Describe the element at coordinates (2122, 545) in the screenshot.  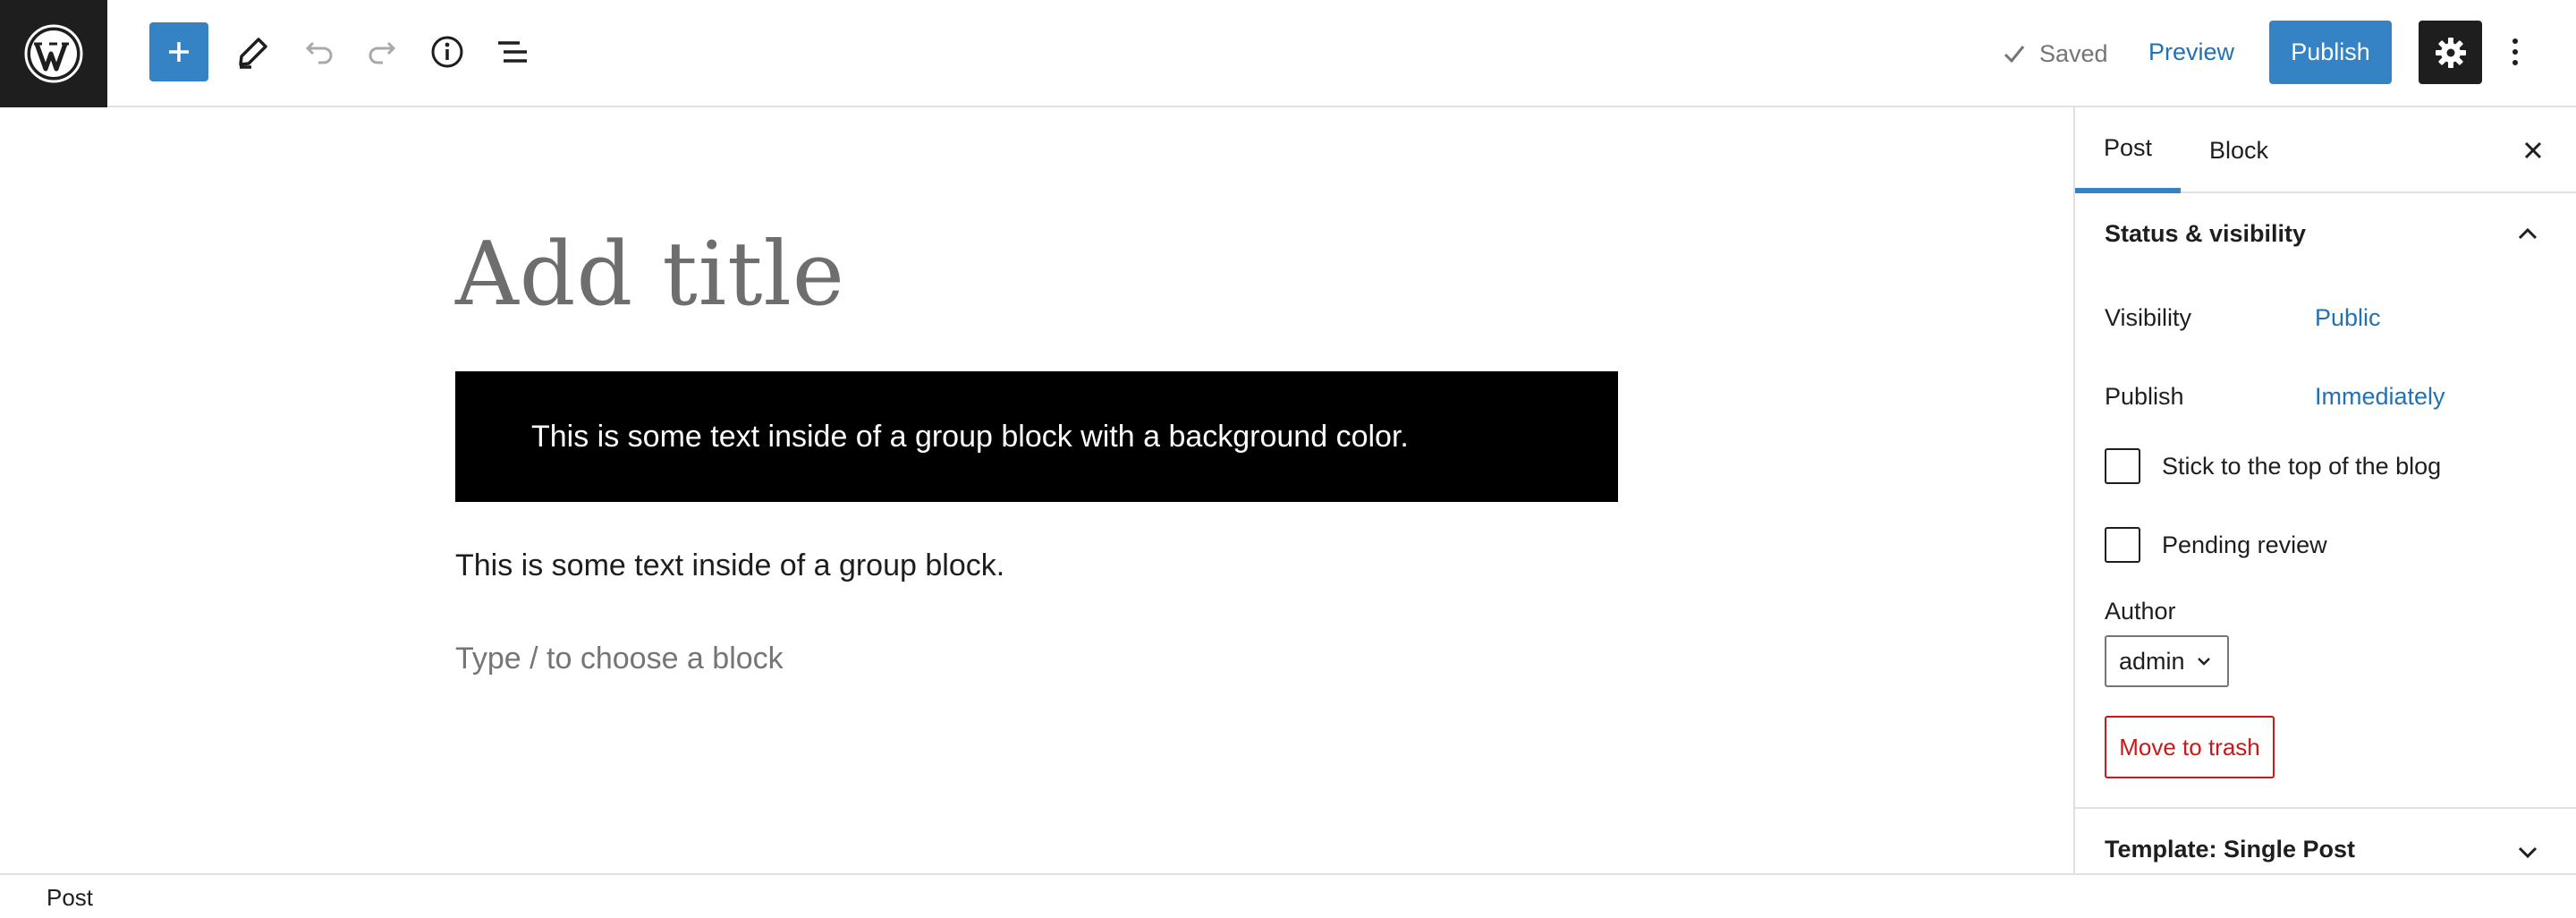
I see `pending-review-checkbox` at that location.